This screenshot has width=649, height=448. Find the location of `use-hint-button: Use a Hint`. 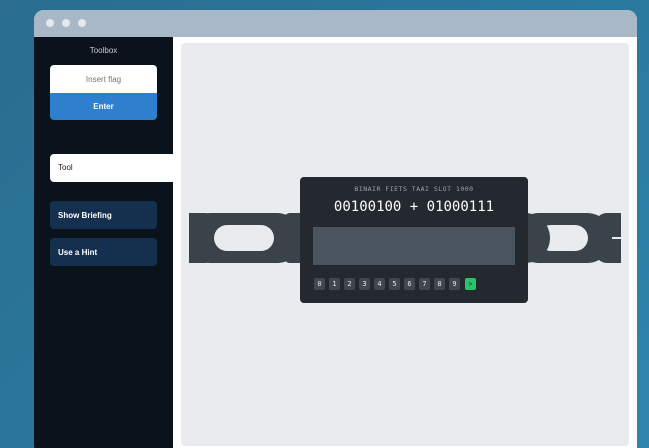

use-hint-button: Use a Hint is located at coordinates (103, 252).